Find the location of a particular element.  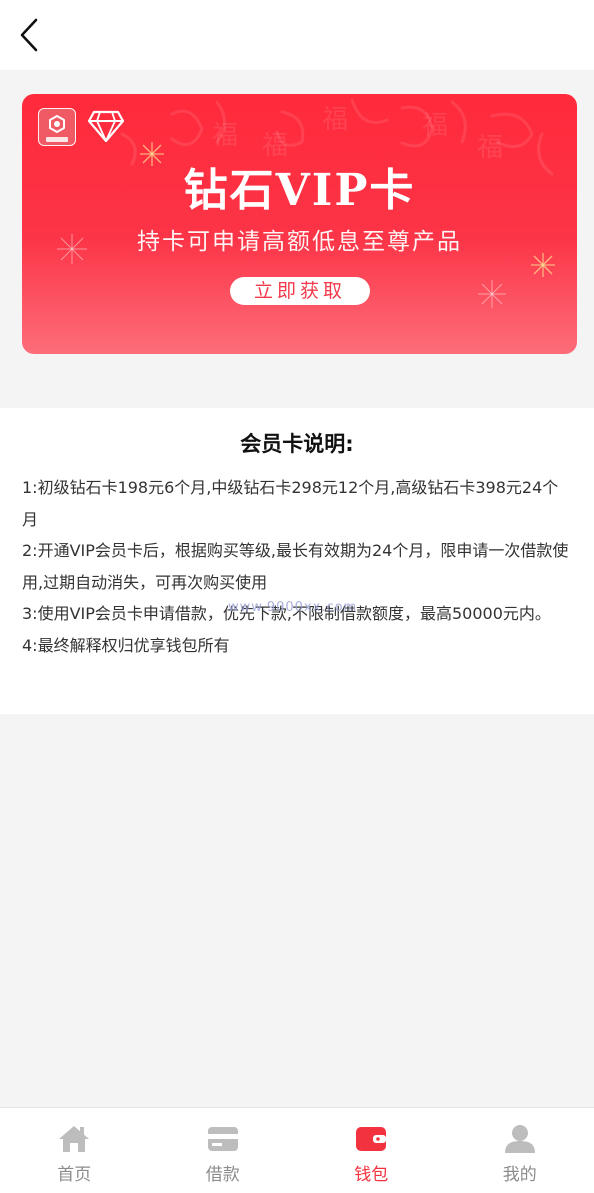

vip-card-subtitle: 持卡可申请高额低息至尊产品 is located at coordinates (299, 239).